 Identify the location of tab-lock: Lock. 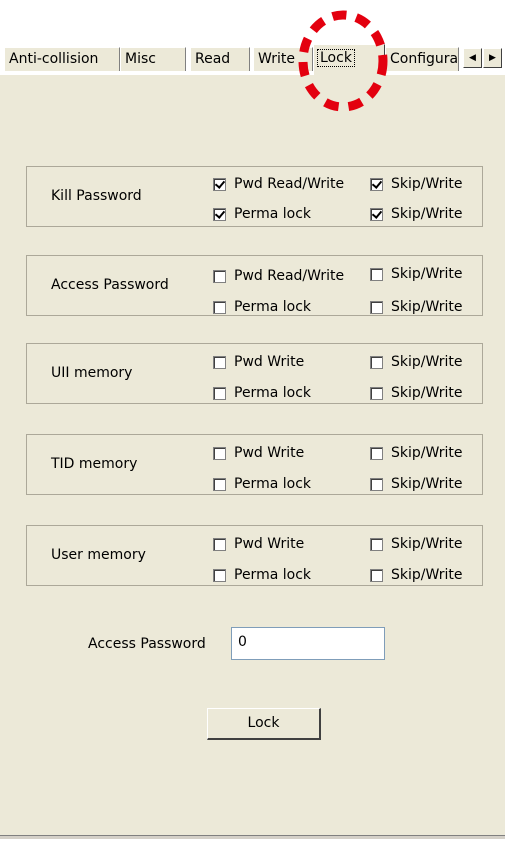
(349, 59).